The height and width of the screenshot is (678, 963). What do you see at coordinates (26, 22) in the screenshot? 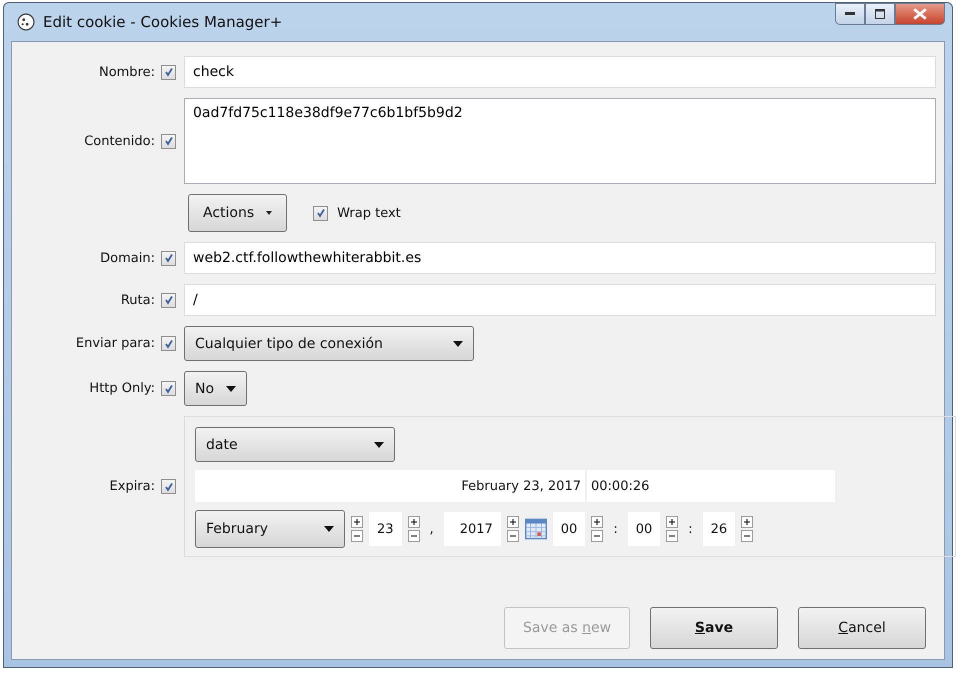
I see `cookie-icon` at bounding box center [26, 22].